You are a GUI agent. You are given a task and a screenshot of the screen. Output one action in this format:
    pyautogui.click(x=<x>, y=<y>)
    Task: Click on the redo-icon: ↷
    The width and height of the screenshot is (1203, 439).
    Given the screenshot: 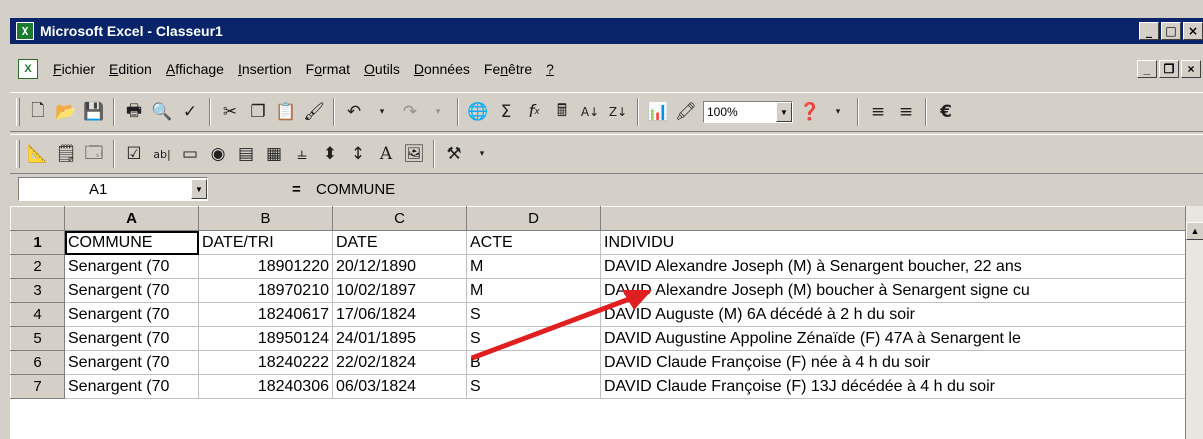 What is the action you would take?
    pyautogui.click(x=410, y=112)
    